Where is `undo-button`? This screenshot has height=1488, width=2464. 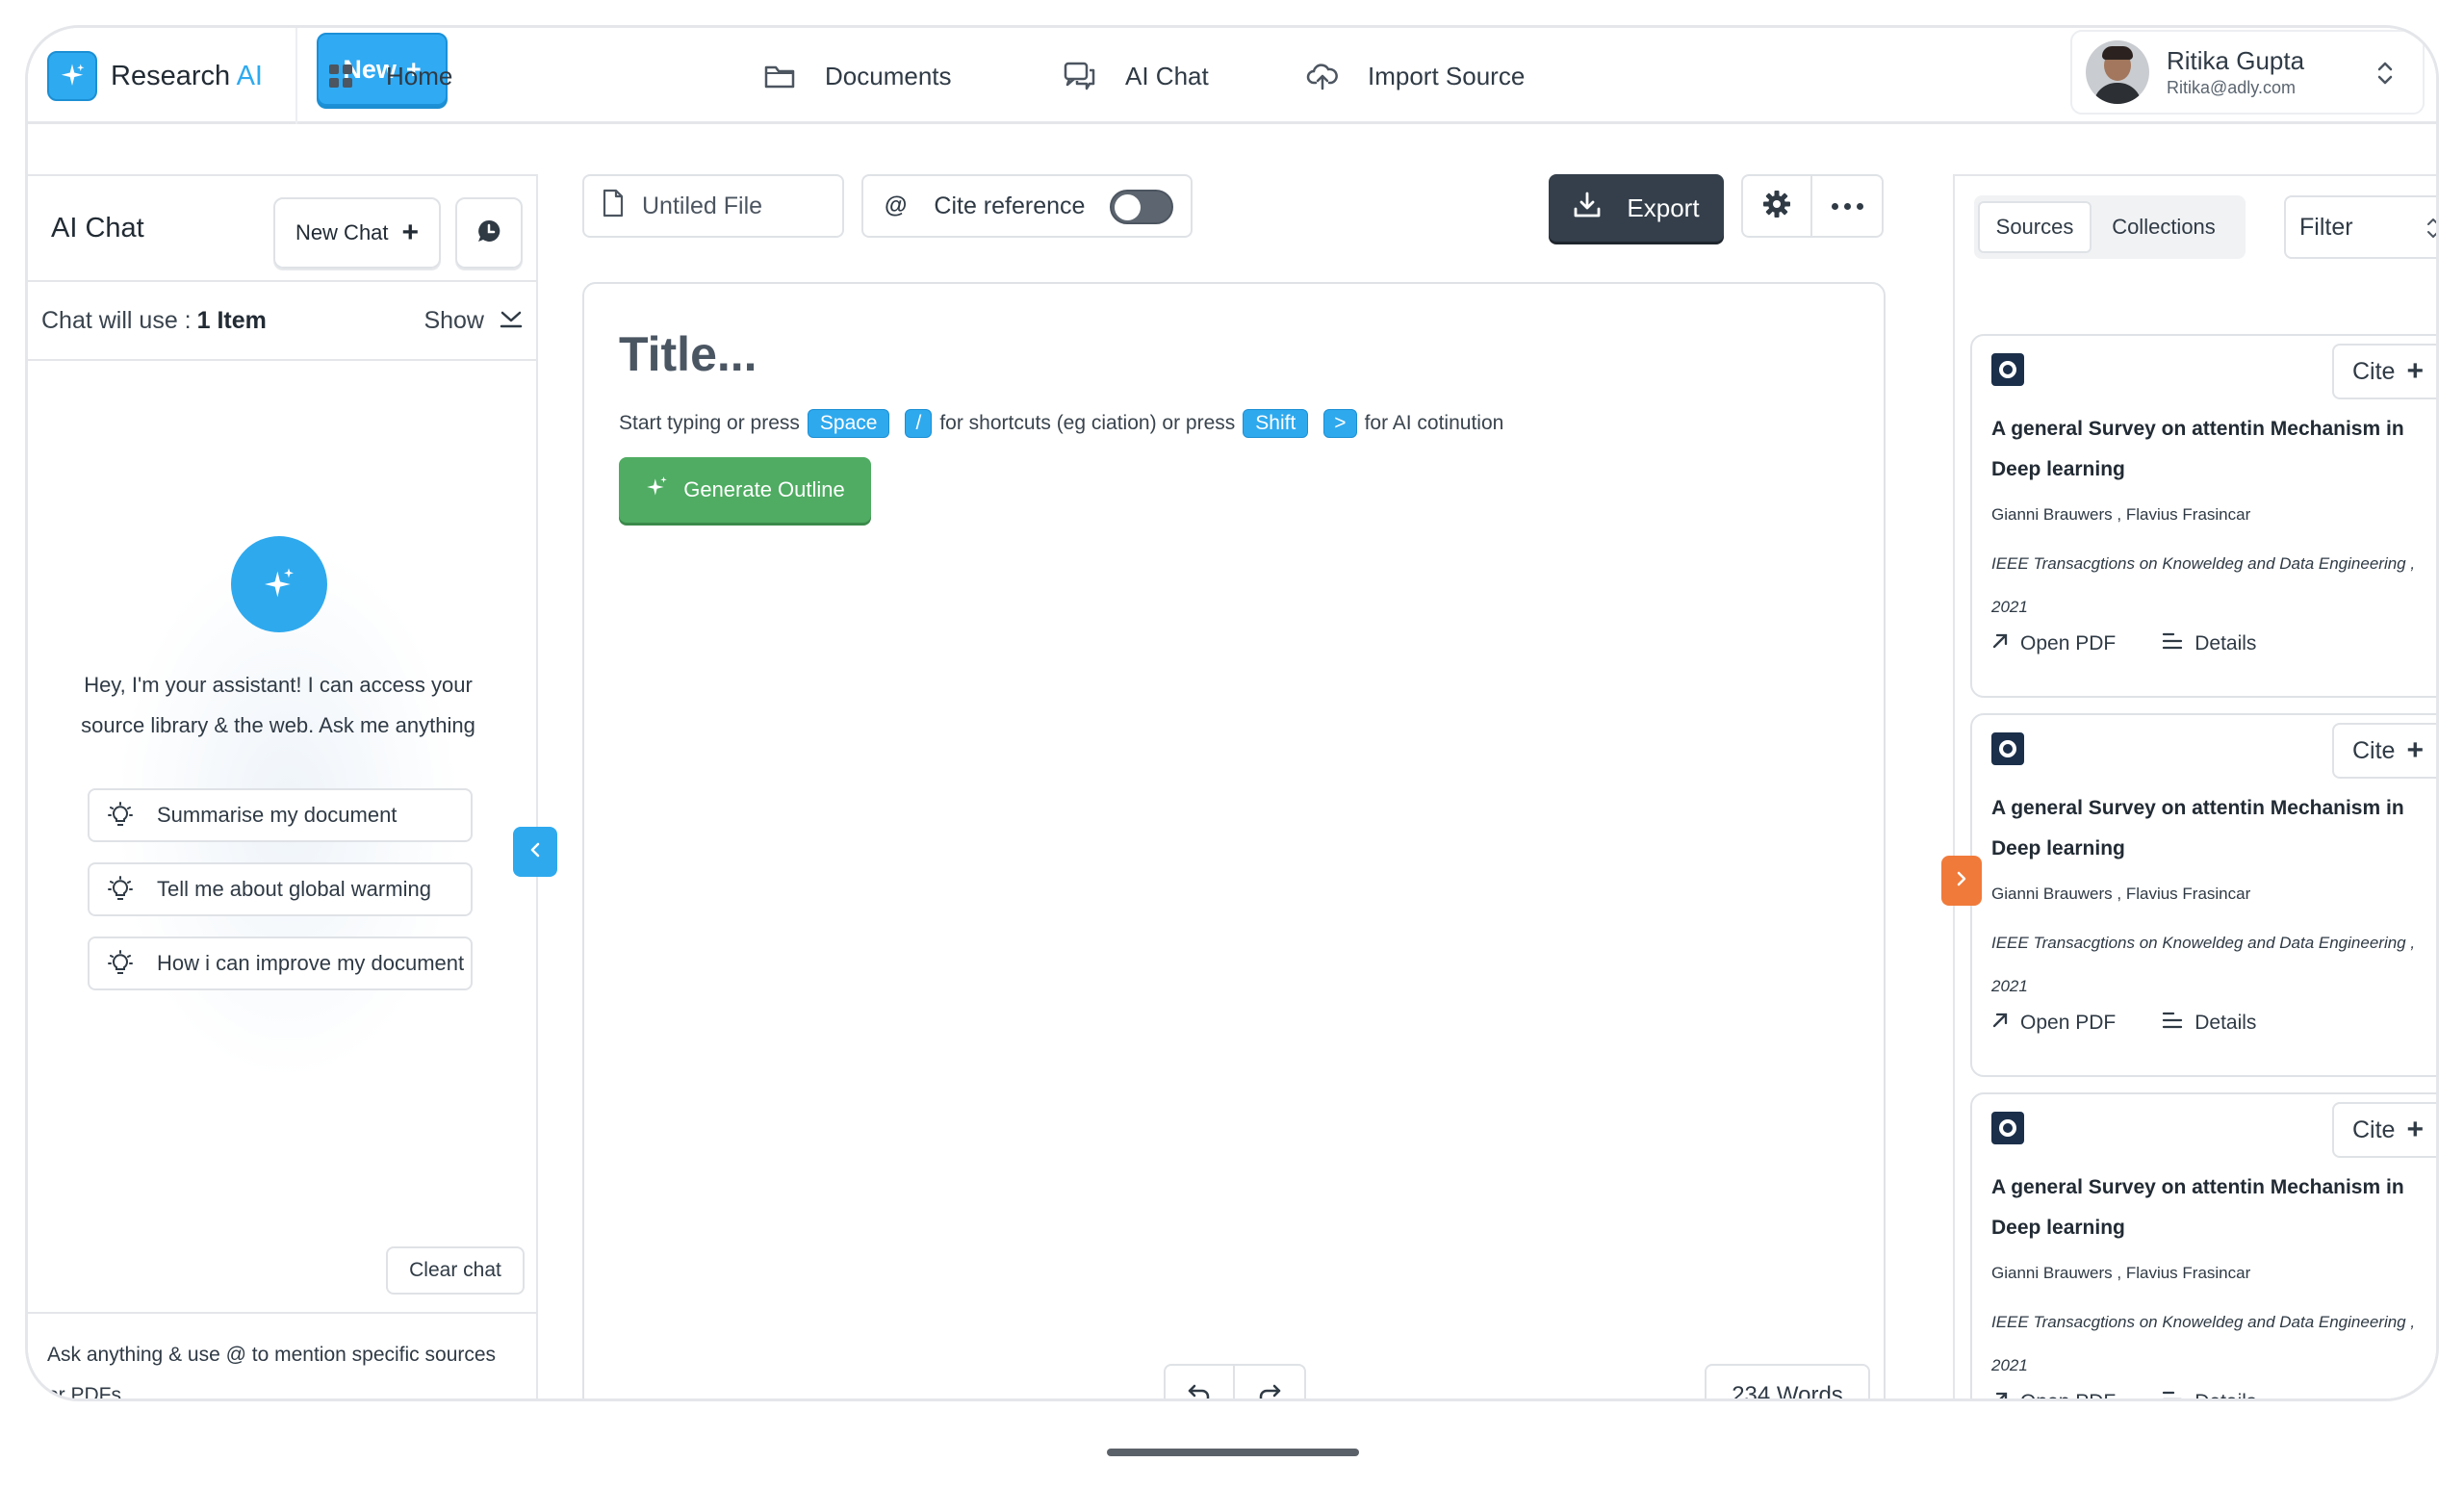 undo-button is located at coordinates (1200, 1382).